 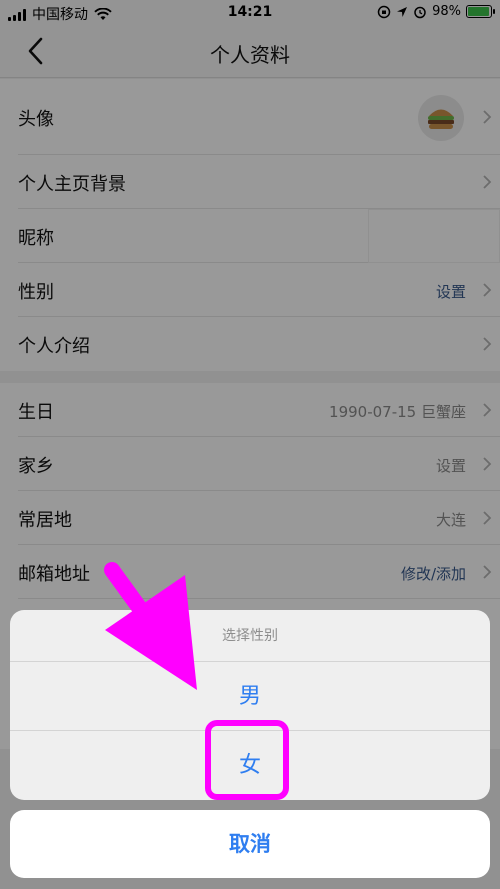 I want to click on highlight-box, so click(x=247, y=760).